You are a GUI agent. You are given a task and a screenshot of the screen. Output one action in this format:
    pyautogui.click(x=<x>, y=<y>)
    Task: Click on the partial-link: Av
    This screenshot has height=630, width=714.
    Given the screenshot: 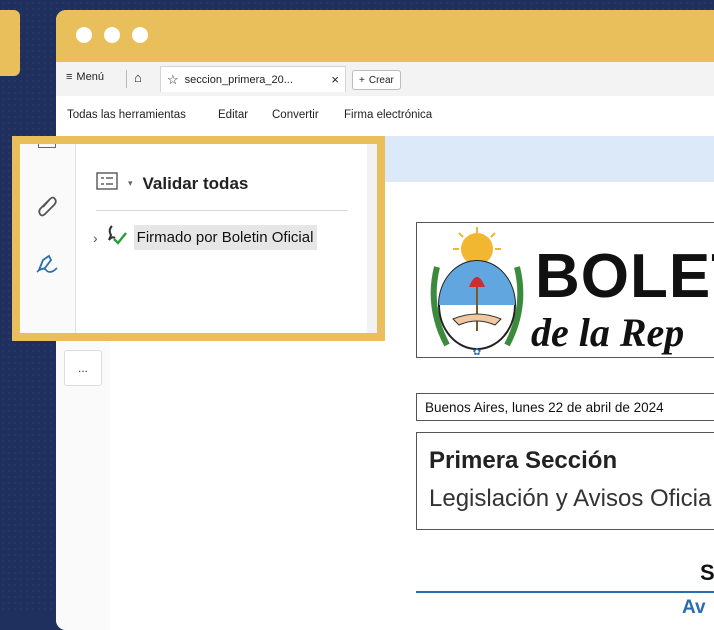 What is the action you would take?
    pyautogui.click(x=694, y=608)
    